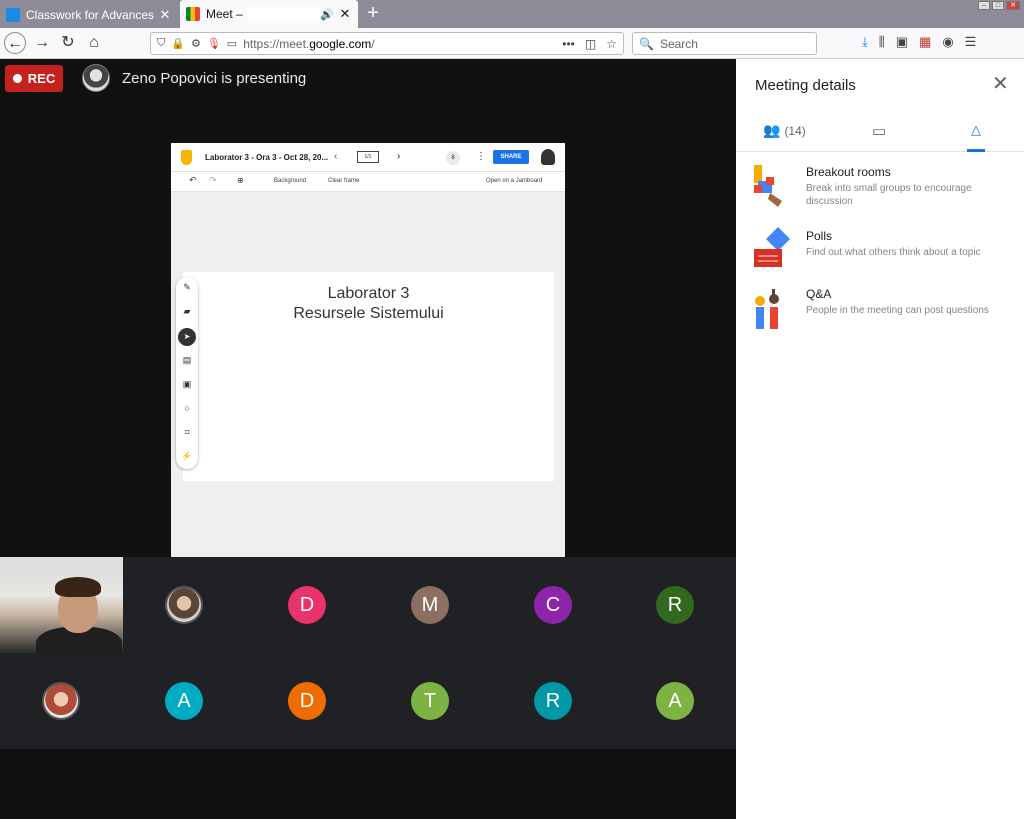  What do you see at coordinates (805, 85) in the screenshot?
I see `panel-title: Meeting details` at bounding box center [805, 85].